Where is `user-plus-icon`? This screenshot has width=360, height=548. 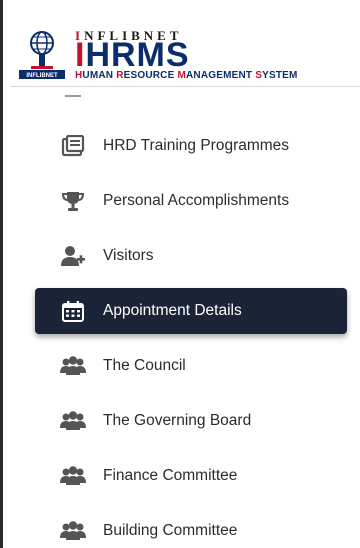 user-plus-icon is located at coordinates (73, 256).